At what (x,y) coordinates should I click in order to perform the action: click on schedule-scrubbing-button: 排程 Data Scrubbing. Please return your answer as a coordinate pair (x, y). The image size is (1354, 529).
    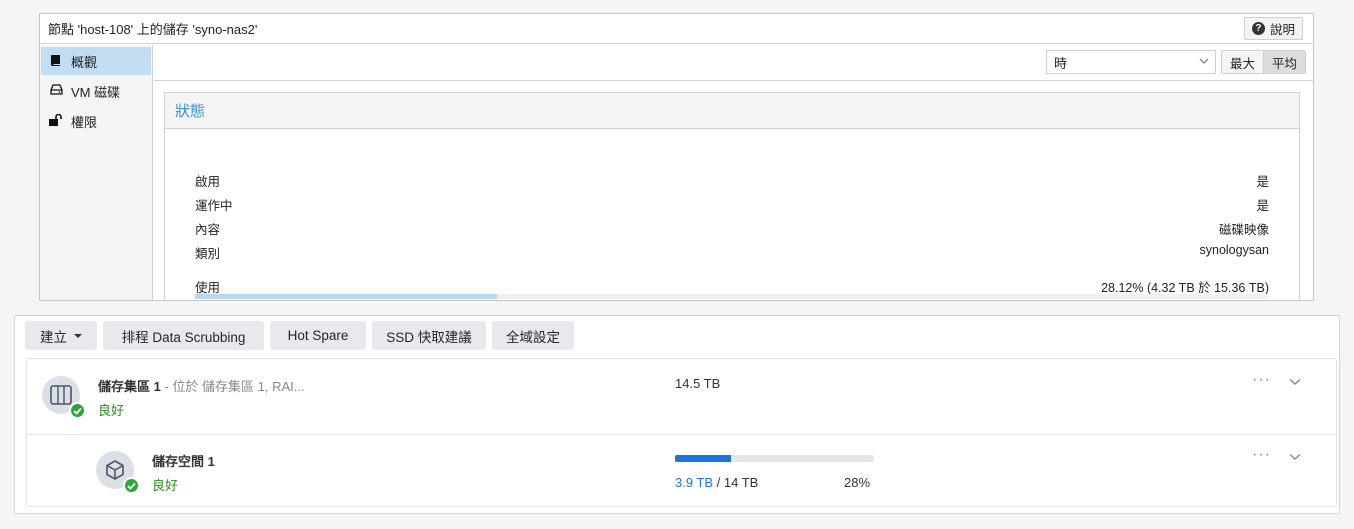
    Looking at the image, I should click on (183, 335).